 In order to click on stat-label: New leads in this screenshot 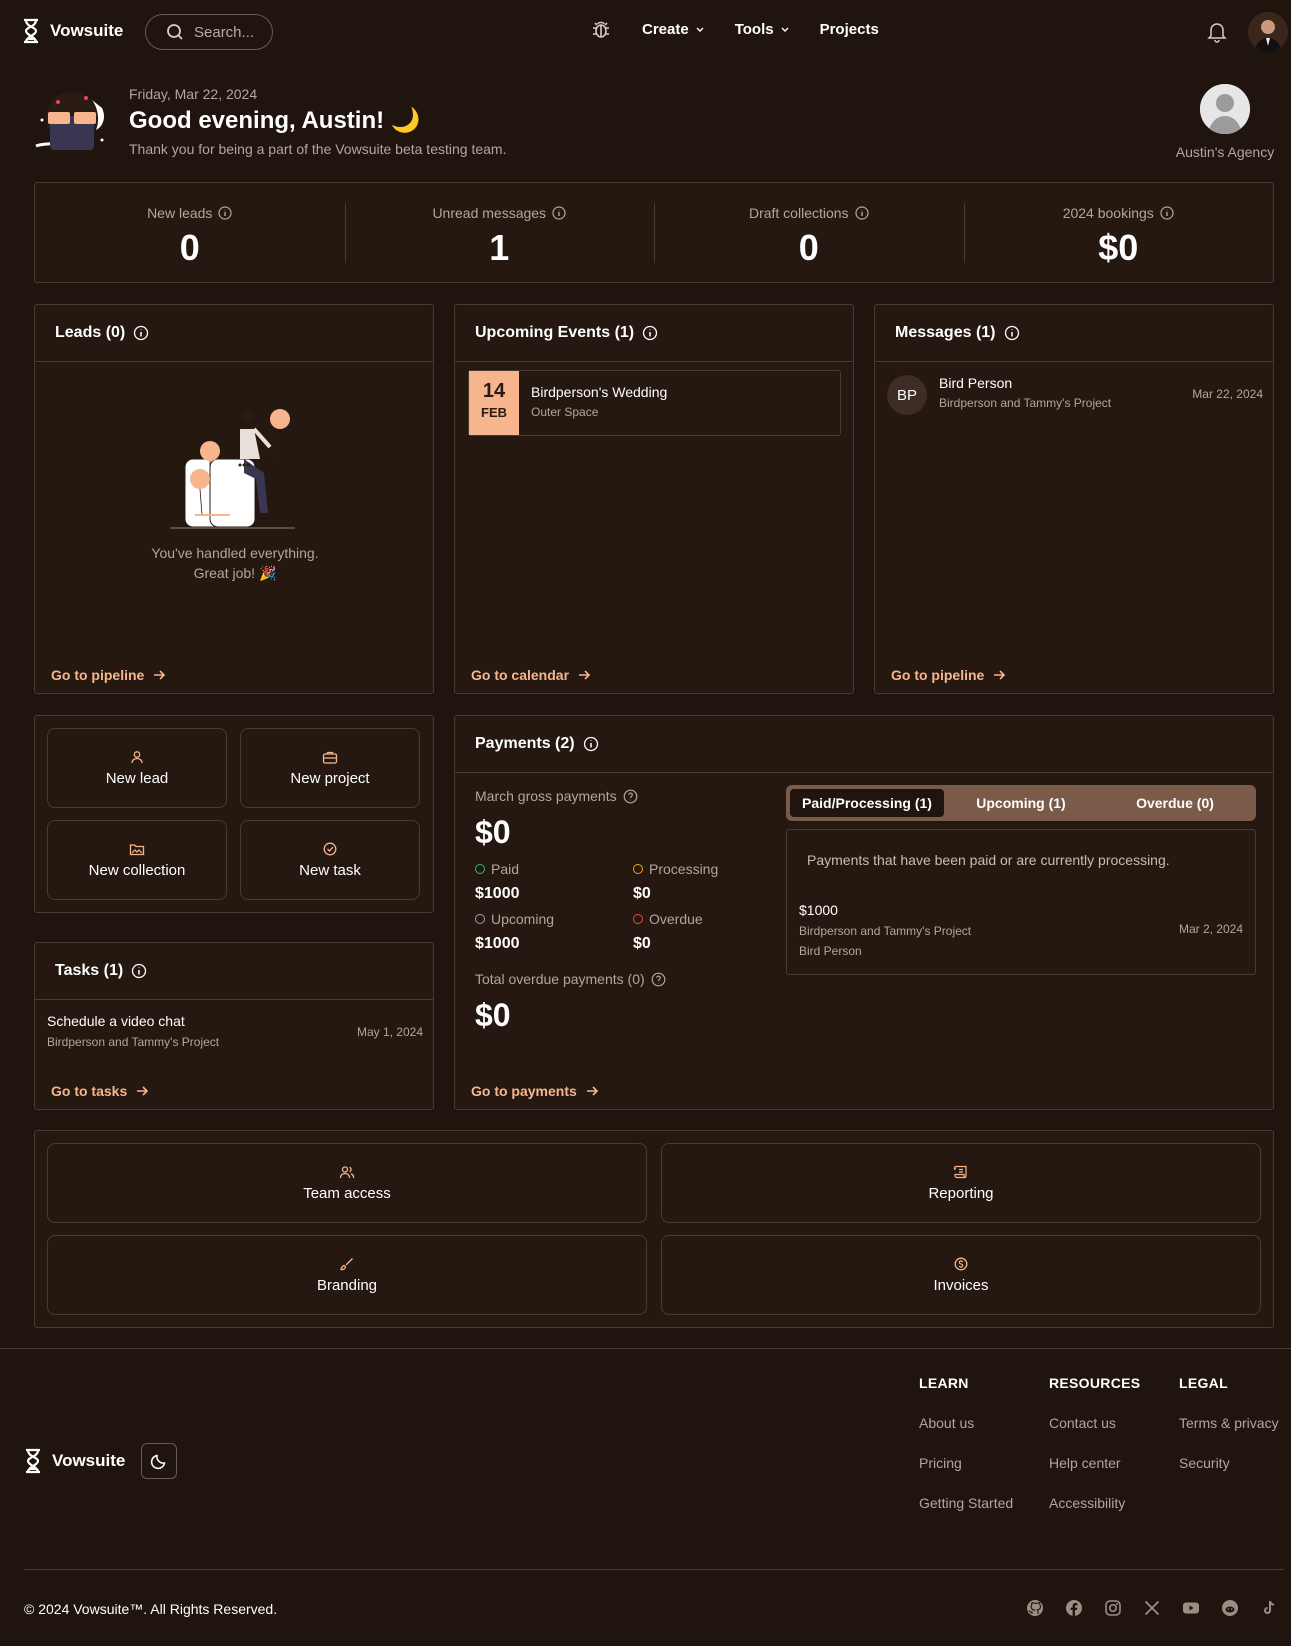, I will do `click(180, 213)`.